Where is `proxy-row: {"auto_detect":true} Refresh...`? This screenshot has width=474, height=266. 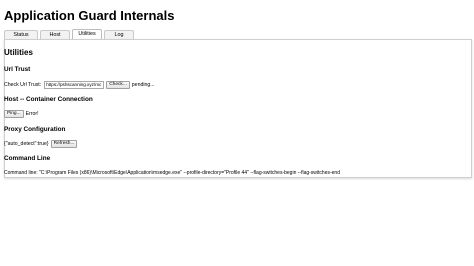
proxy-row: {"auto_detect":true} Refresh... is located at coordinates (41, 144).